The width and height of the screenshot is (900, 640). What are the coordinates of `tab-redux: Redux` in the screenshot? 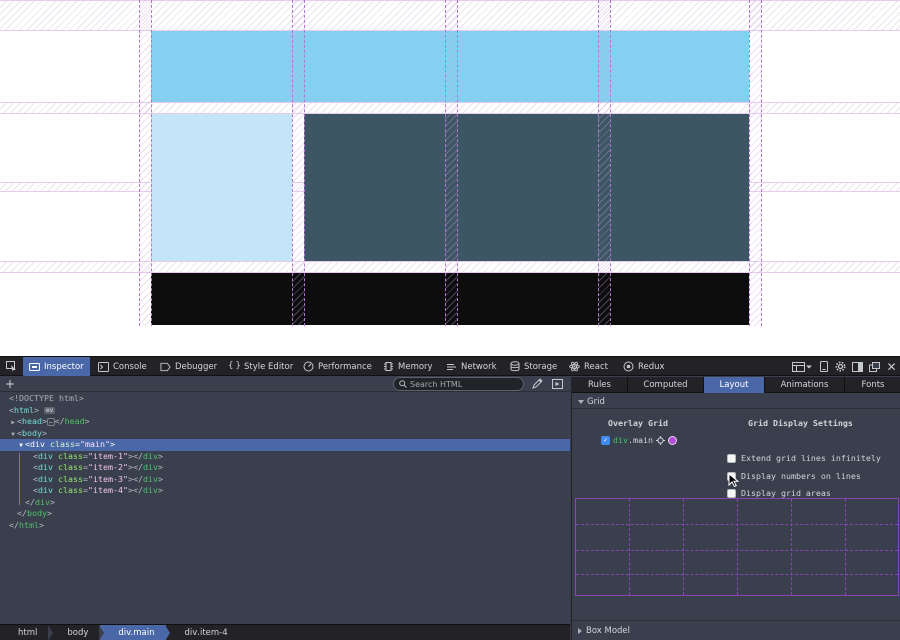 It's located at (644, 366).